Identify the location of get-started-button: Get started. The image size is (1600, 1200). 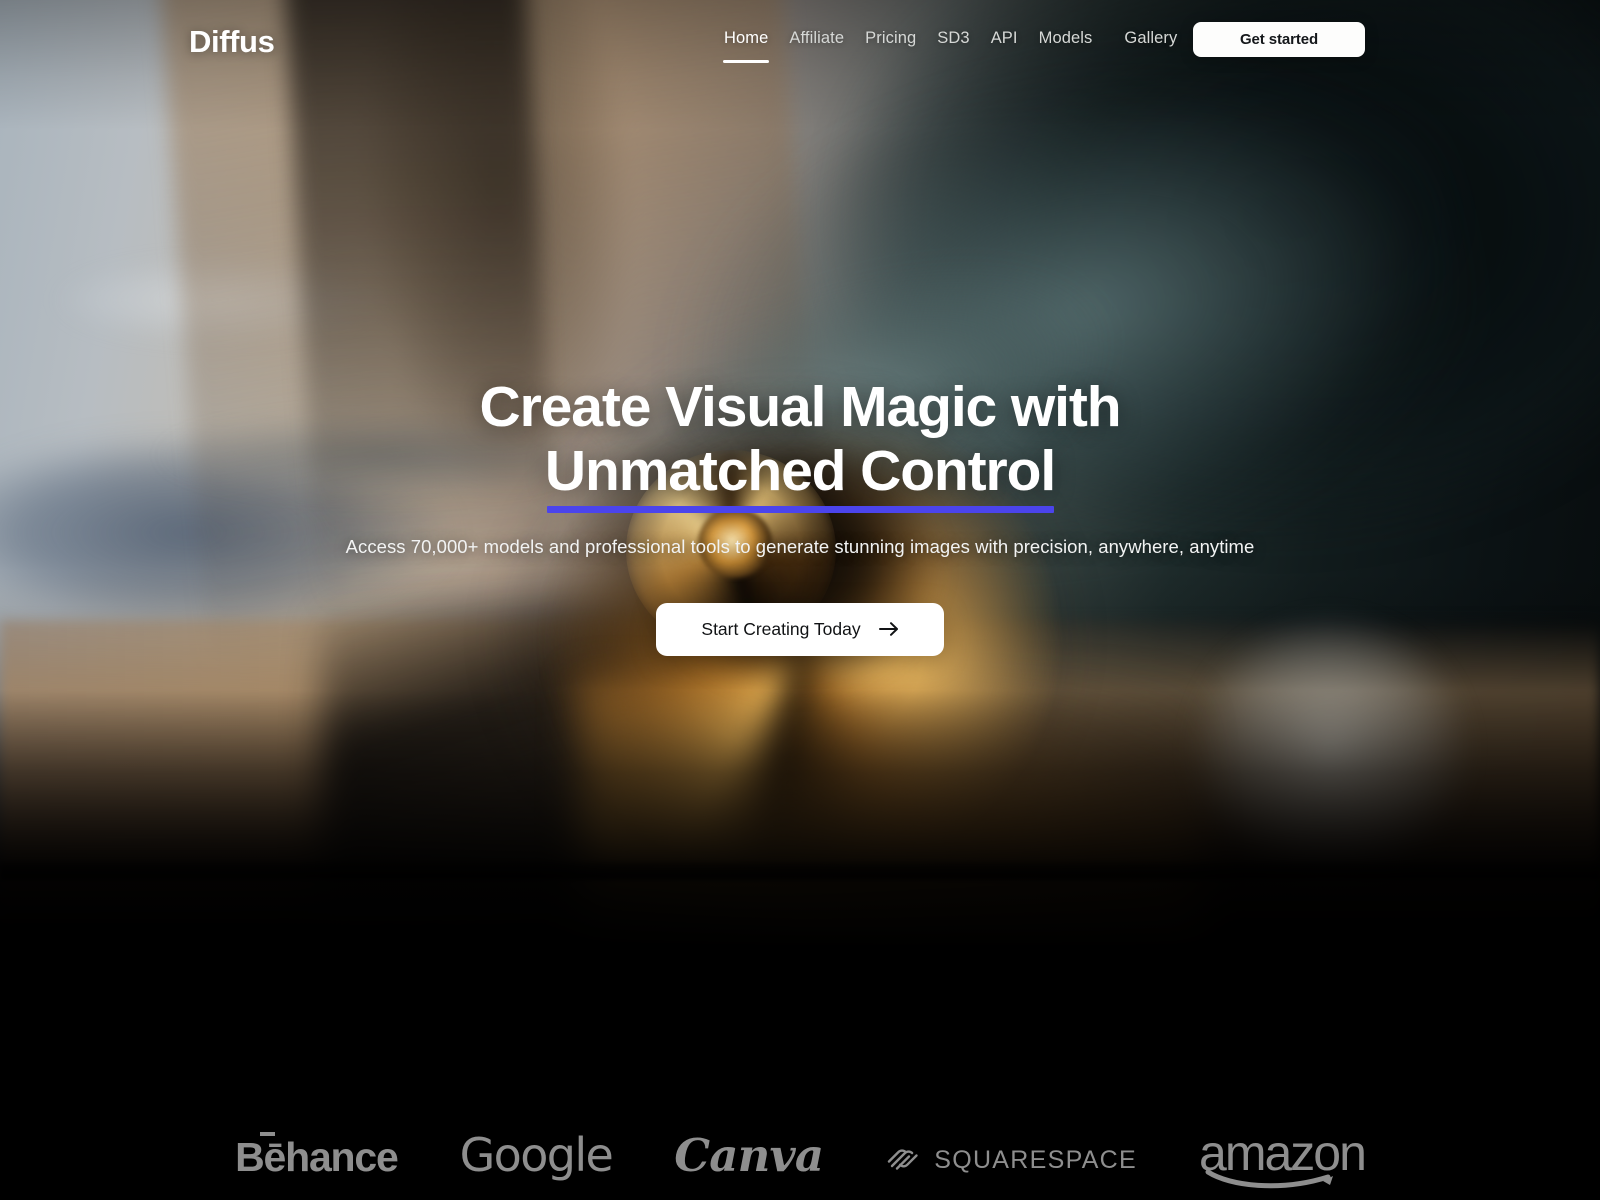
(1279, 39).